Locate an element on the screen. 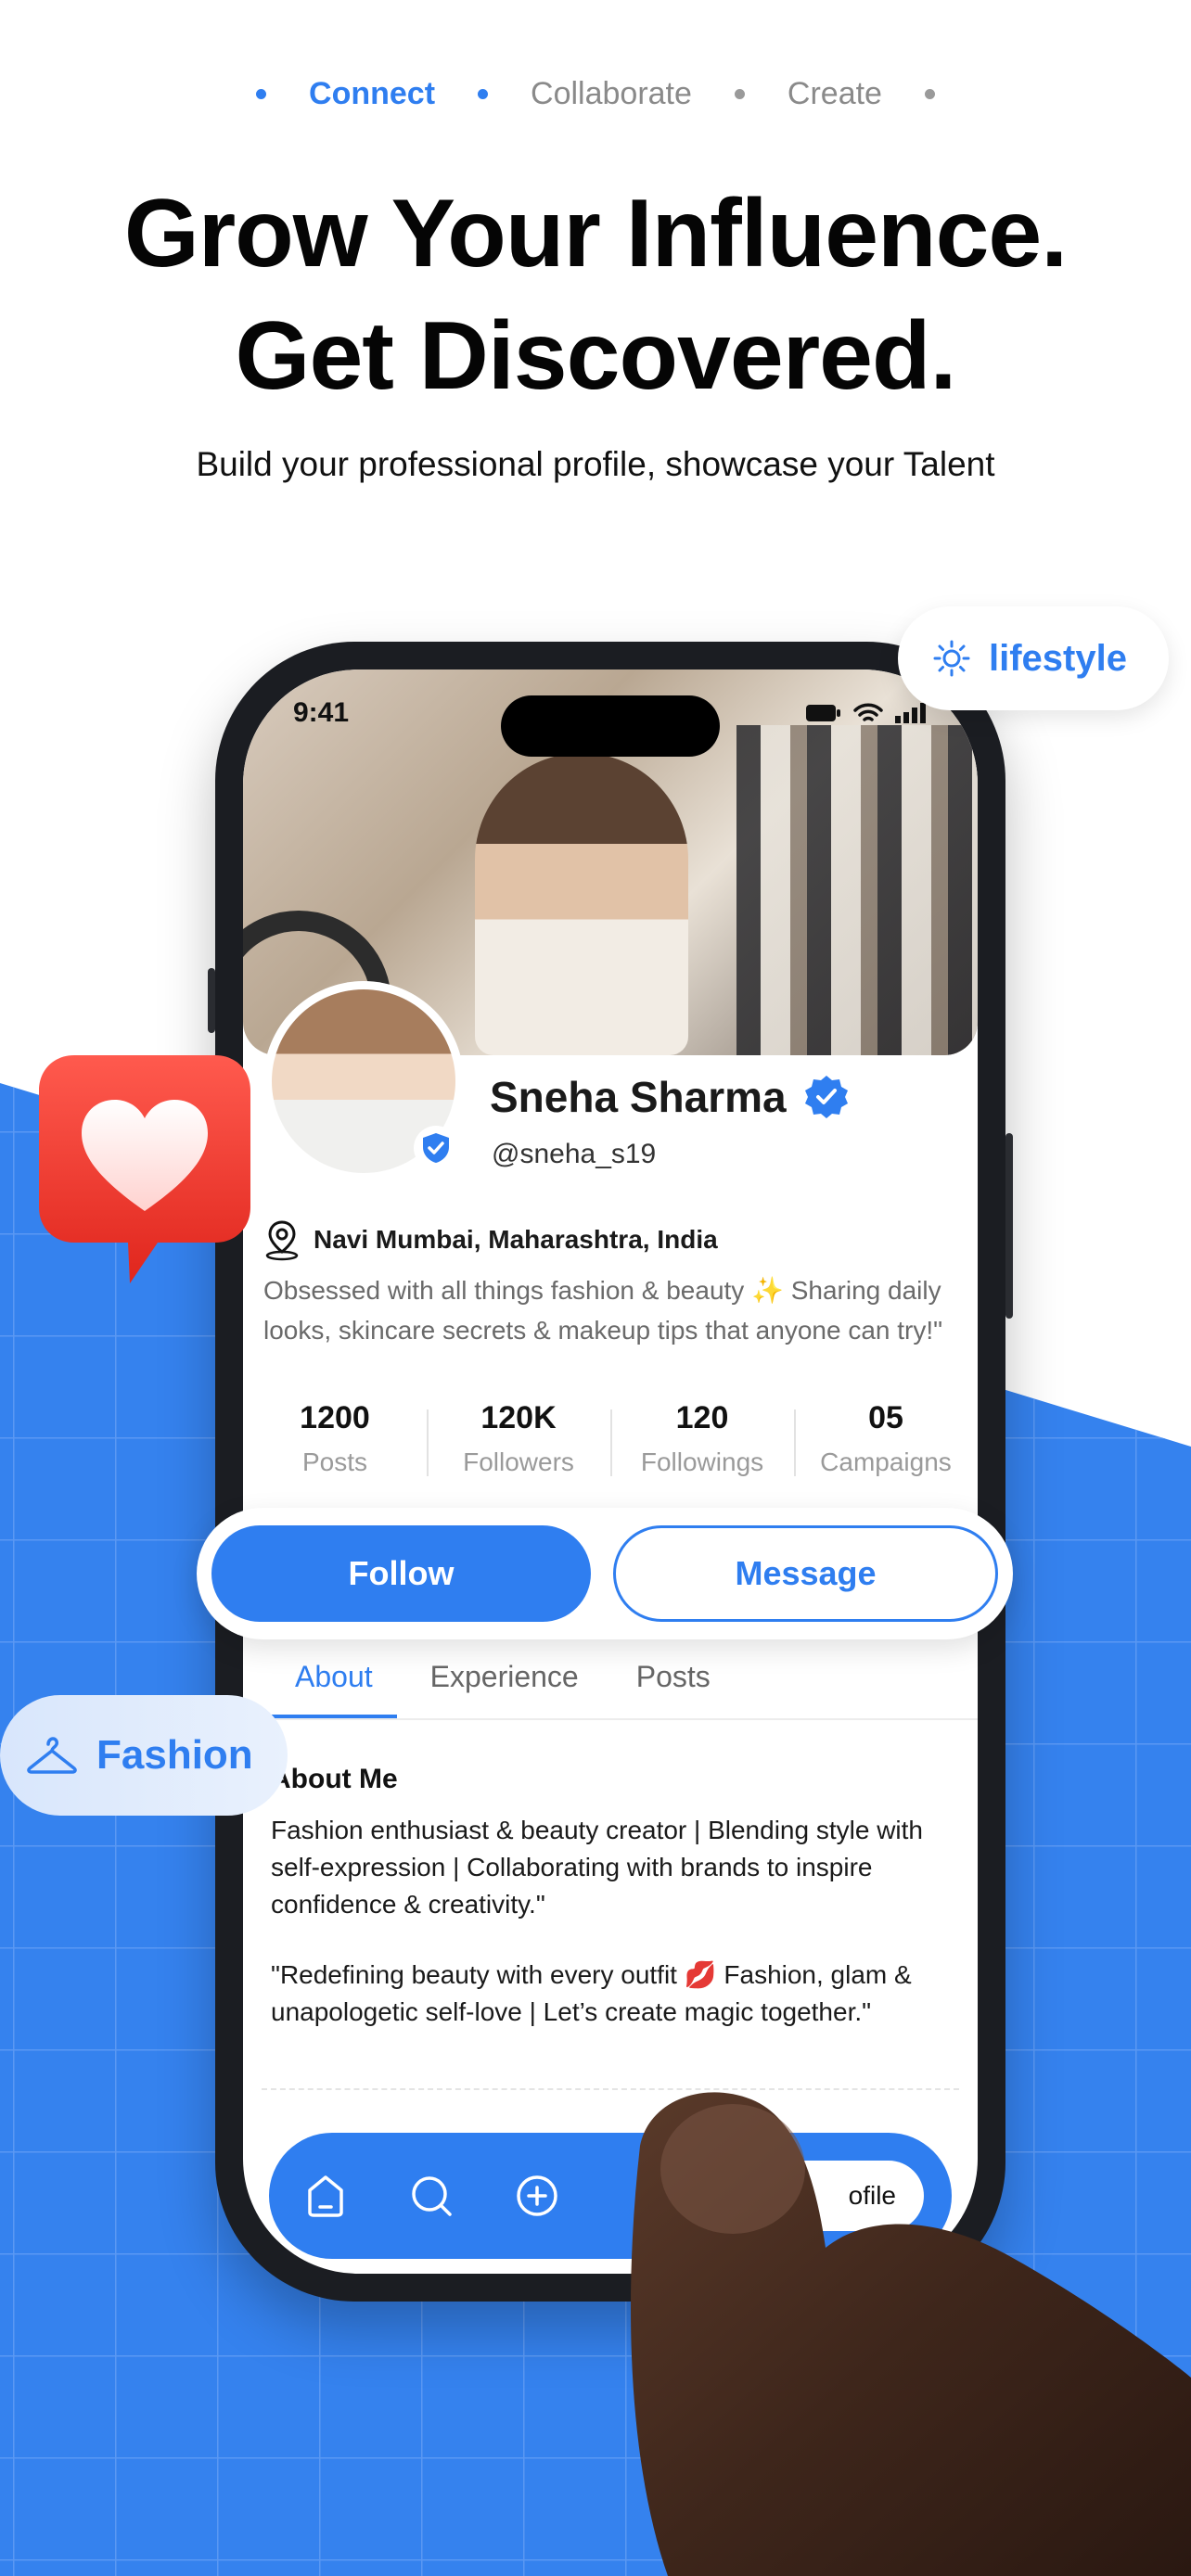 This screenshot has width=1191, height=2576. stat-label: Followers is located at coordinates (519, 1461).